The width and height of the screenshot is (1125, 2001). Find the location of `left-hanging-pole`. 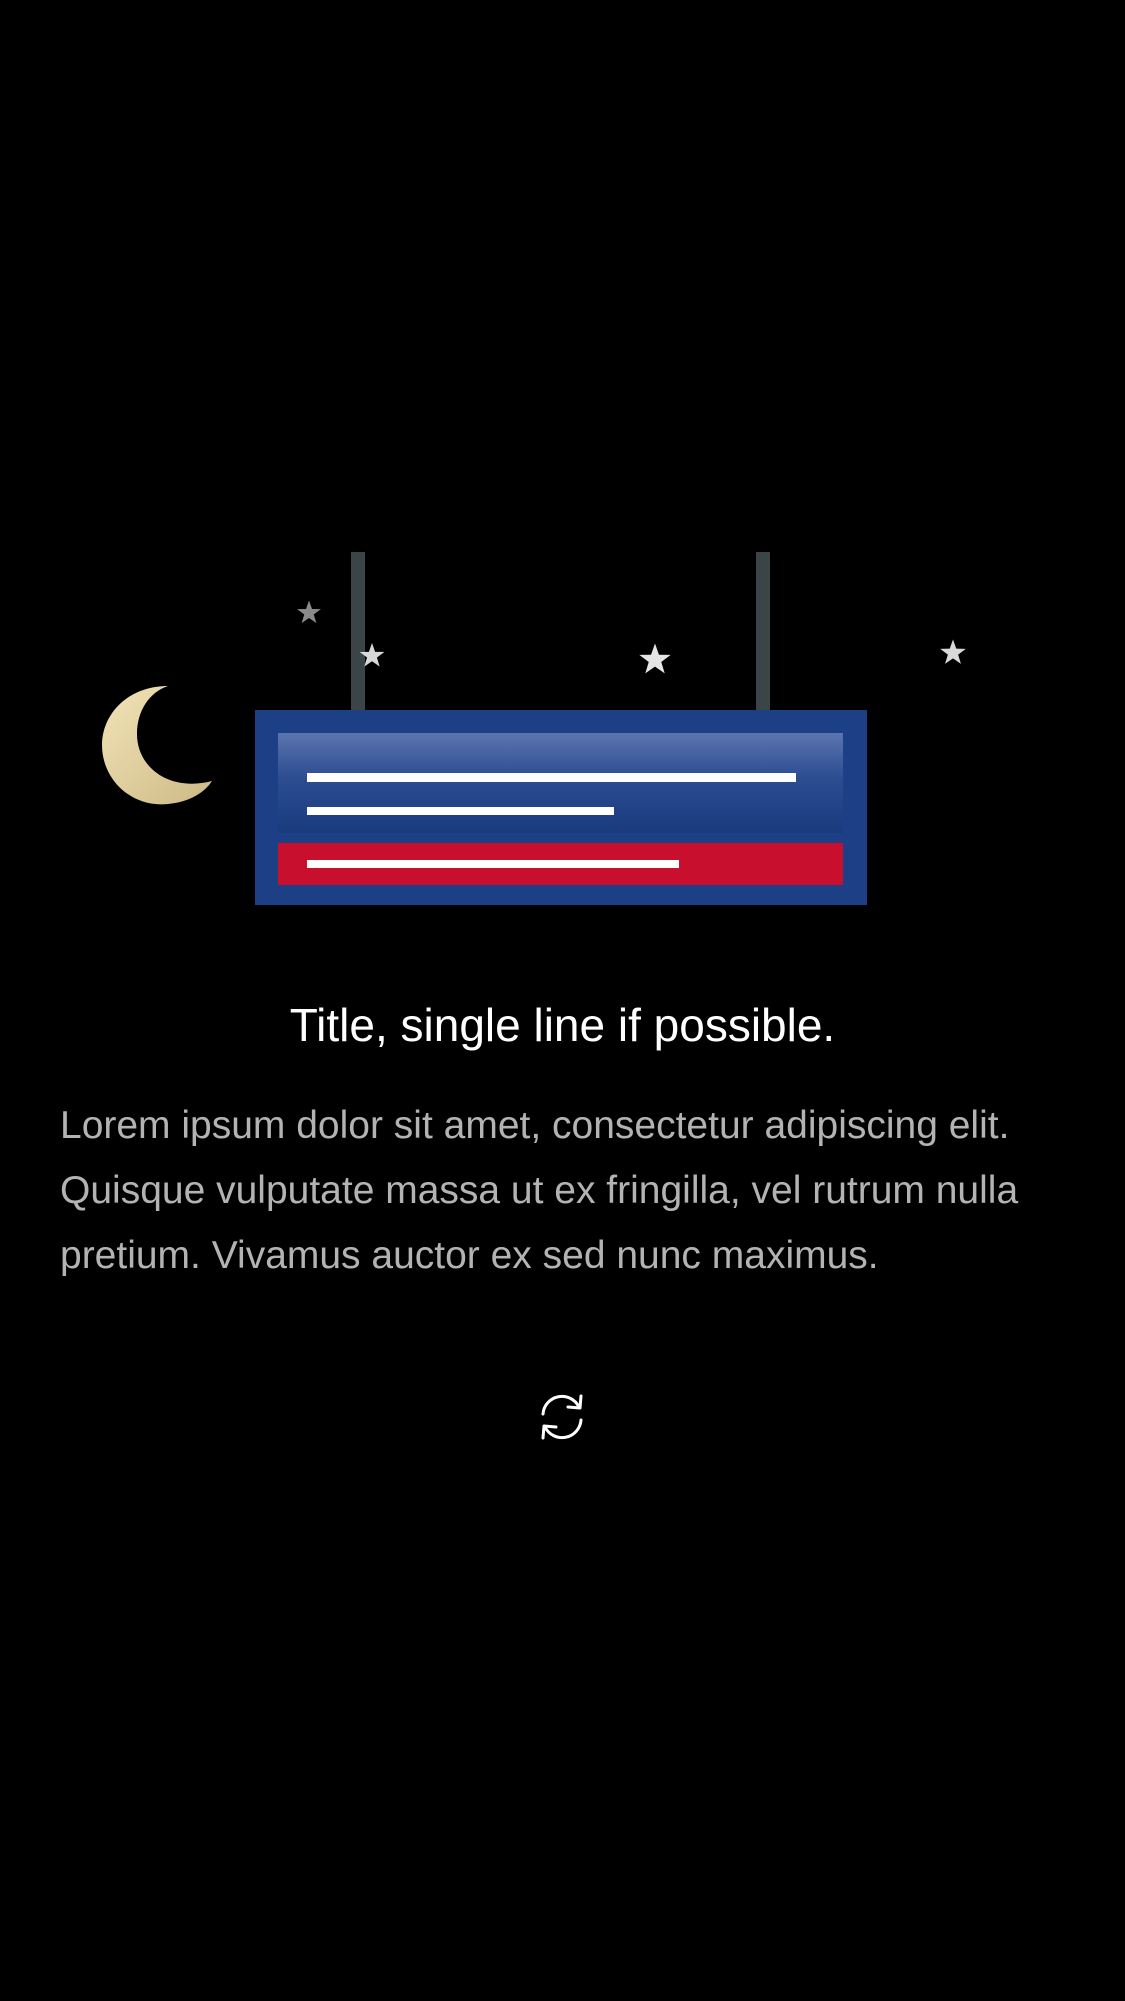

left-hanging-pole is located at coordinates (358, 632).